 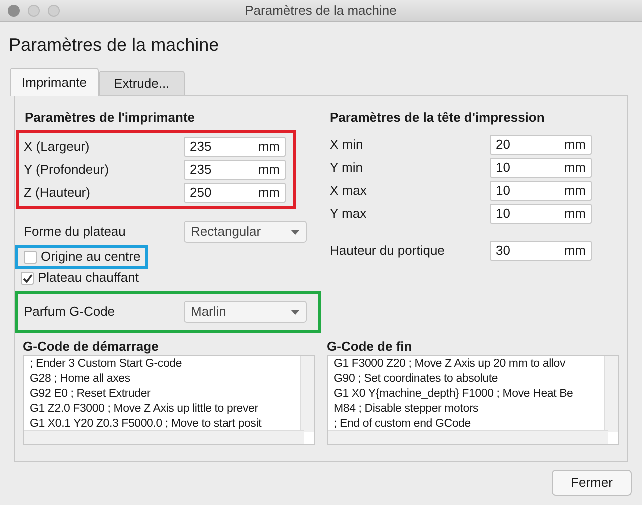 What do you see at coordinates (235, 192) in the screenshot?
I see `input-field: 250 mm` at bounding box center [235, 192].